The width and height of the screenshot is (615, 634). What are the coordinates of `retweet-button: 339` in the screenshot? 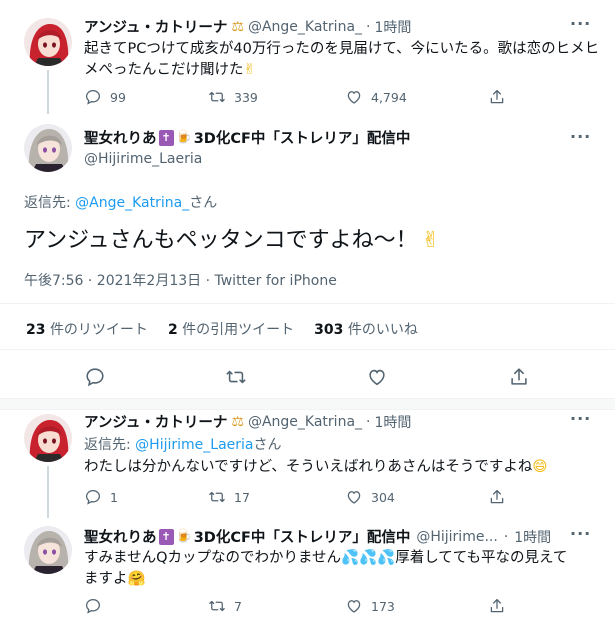 It's located at (233, 97).